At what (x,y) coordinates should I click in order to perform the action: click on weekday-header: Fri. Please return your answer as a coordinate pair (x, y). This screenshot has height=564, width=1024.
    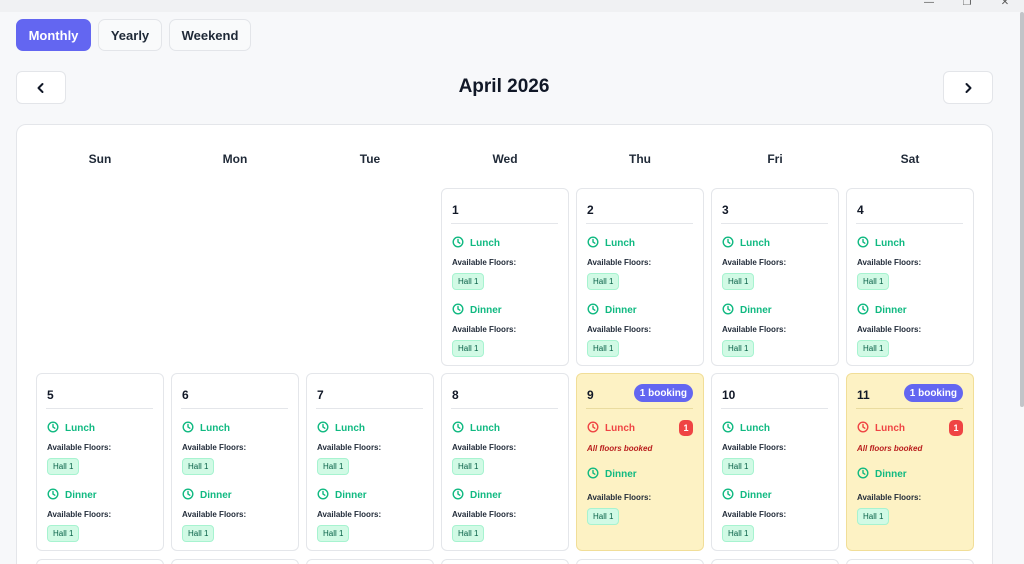
    Looking at the image, I should click on (775, 159).